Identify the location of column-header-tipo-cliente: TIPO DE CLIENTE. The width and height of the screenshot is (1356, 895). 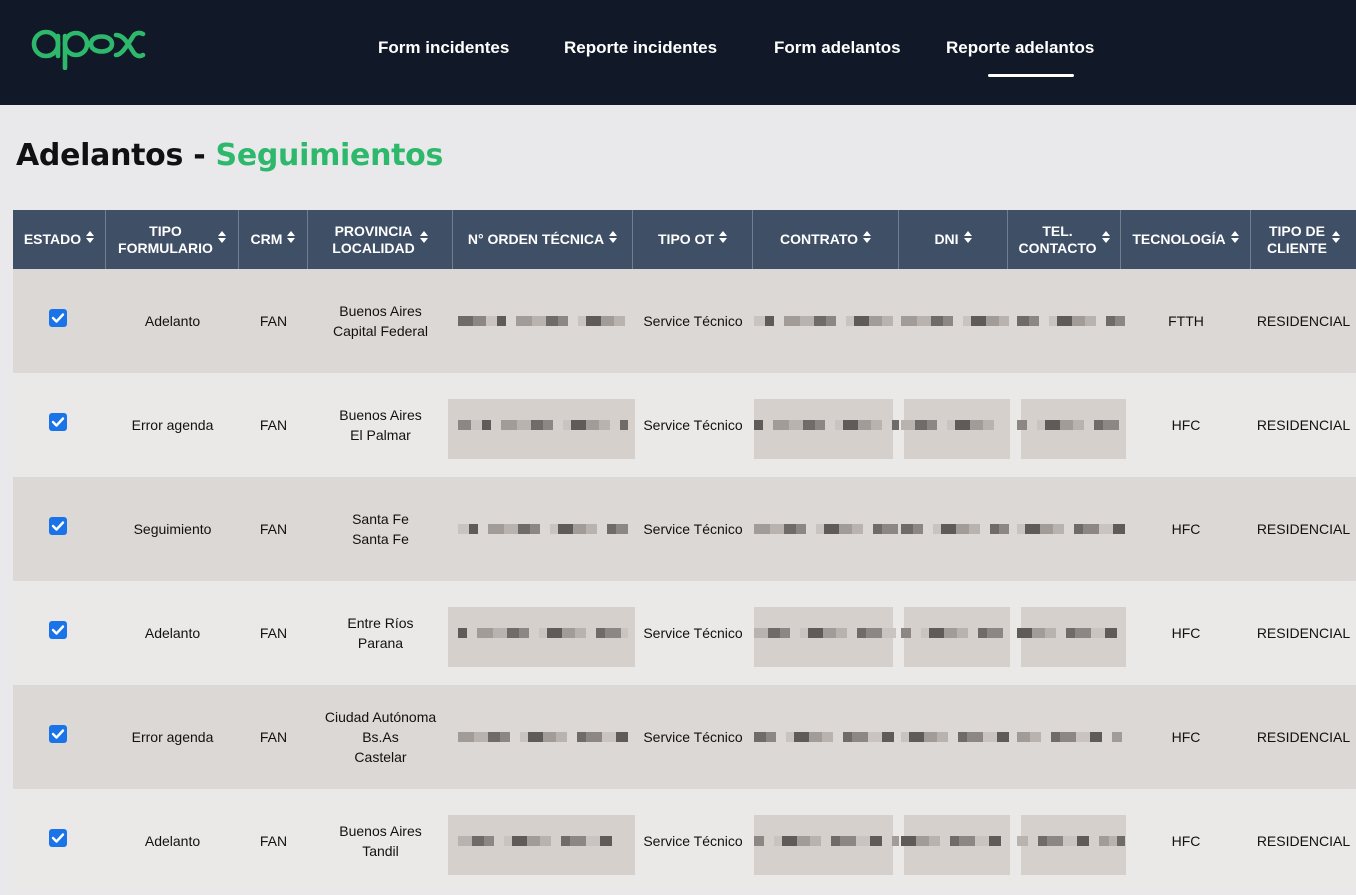
(1303, 239).